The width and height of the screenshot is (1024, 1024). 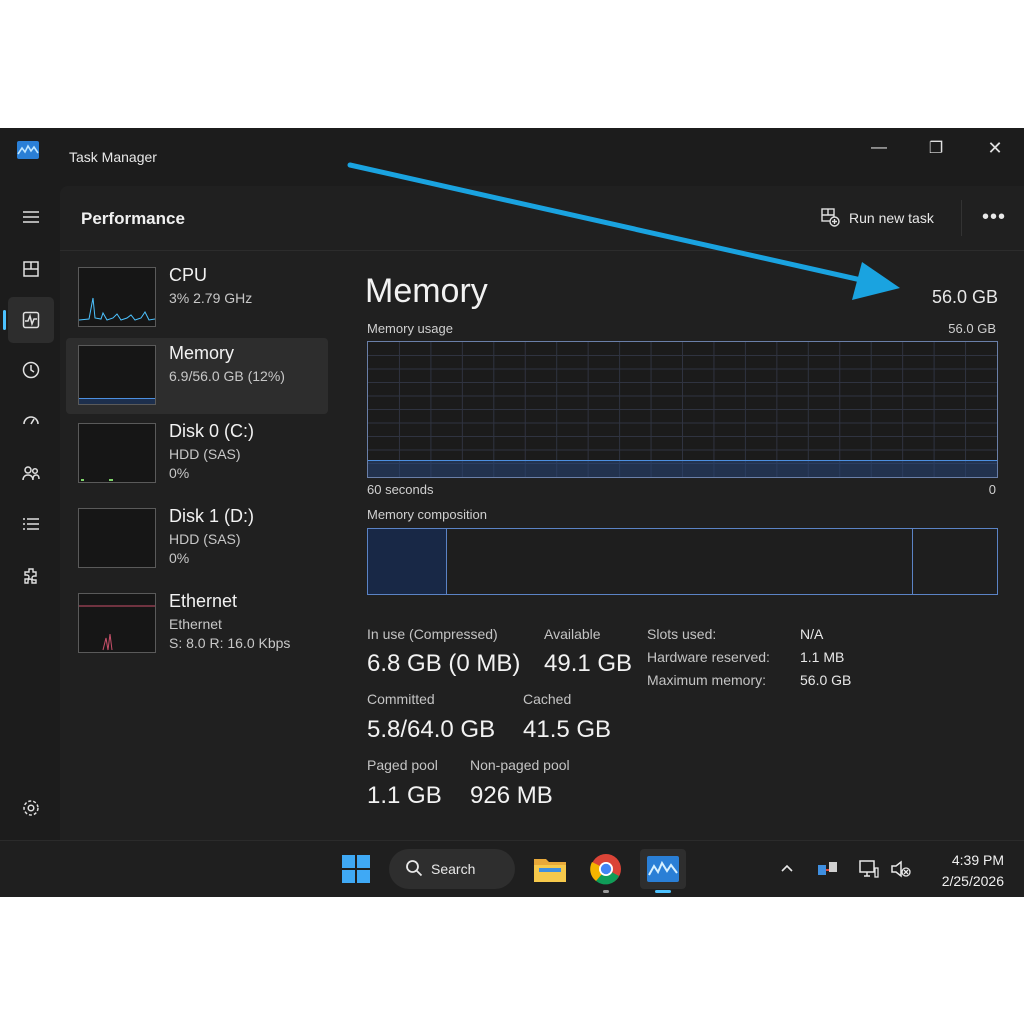 I want to click on taskbar-search: Search, so click(x=452, y=869).